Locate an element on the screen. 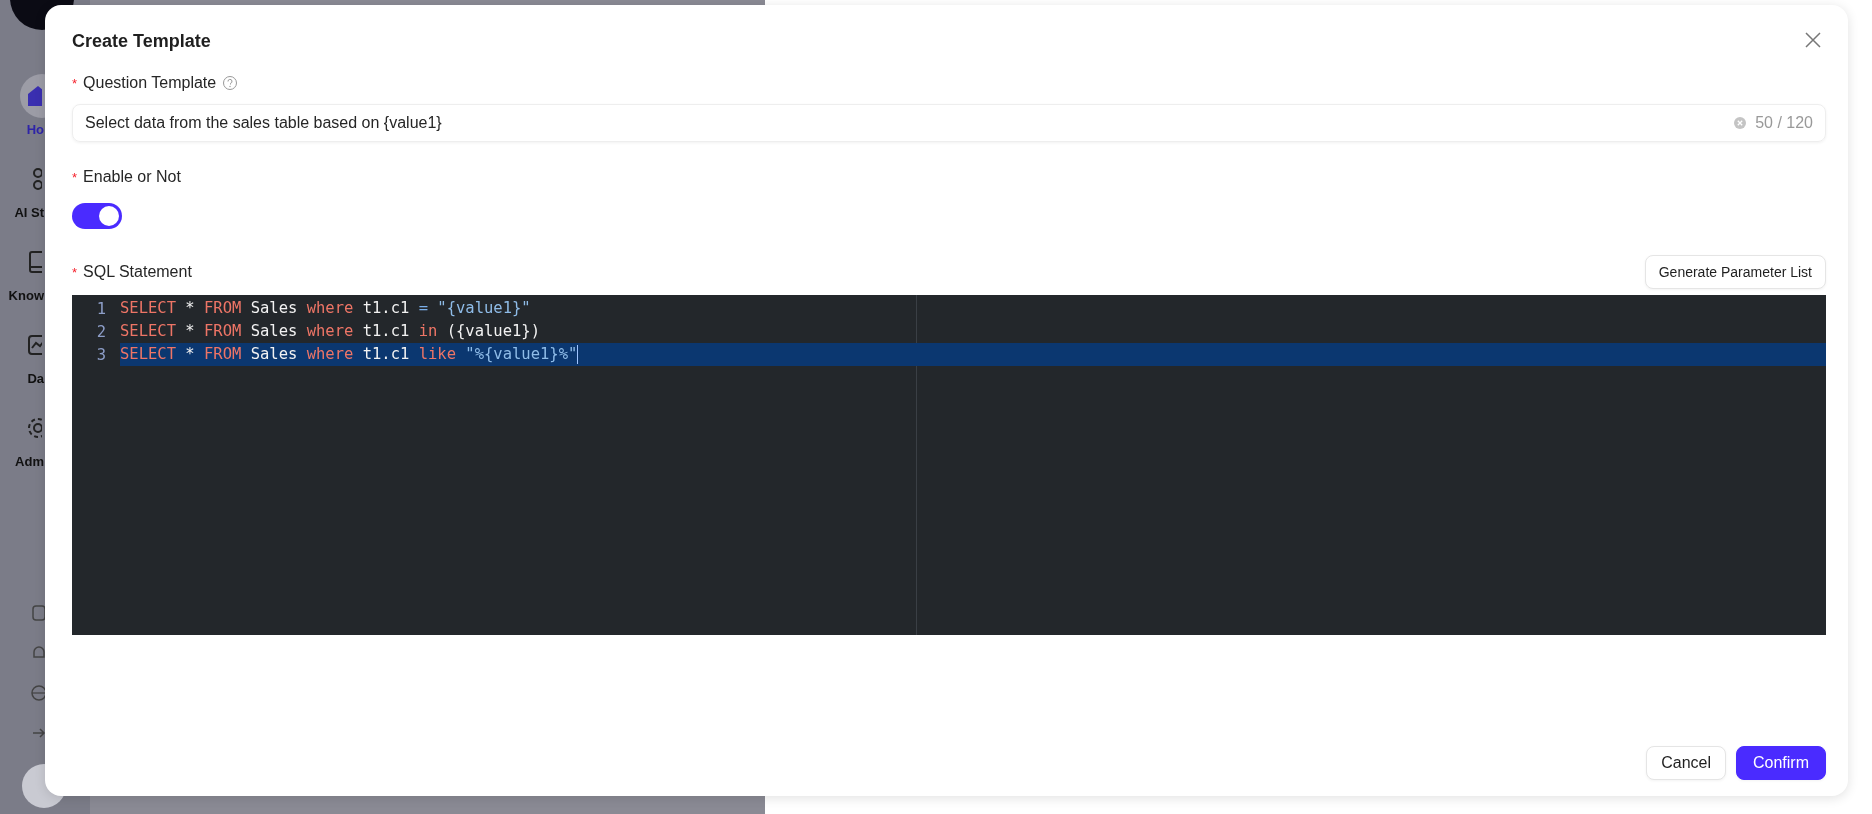 This screenshot has height=814, width=1872. confirm-button: Confirm is located at coordinates (1781, 763).